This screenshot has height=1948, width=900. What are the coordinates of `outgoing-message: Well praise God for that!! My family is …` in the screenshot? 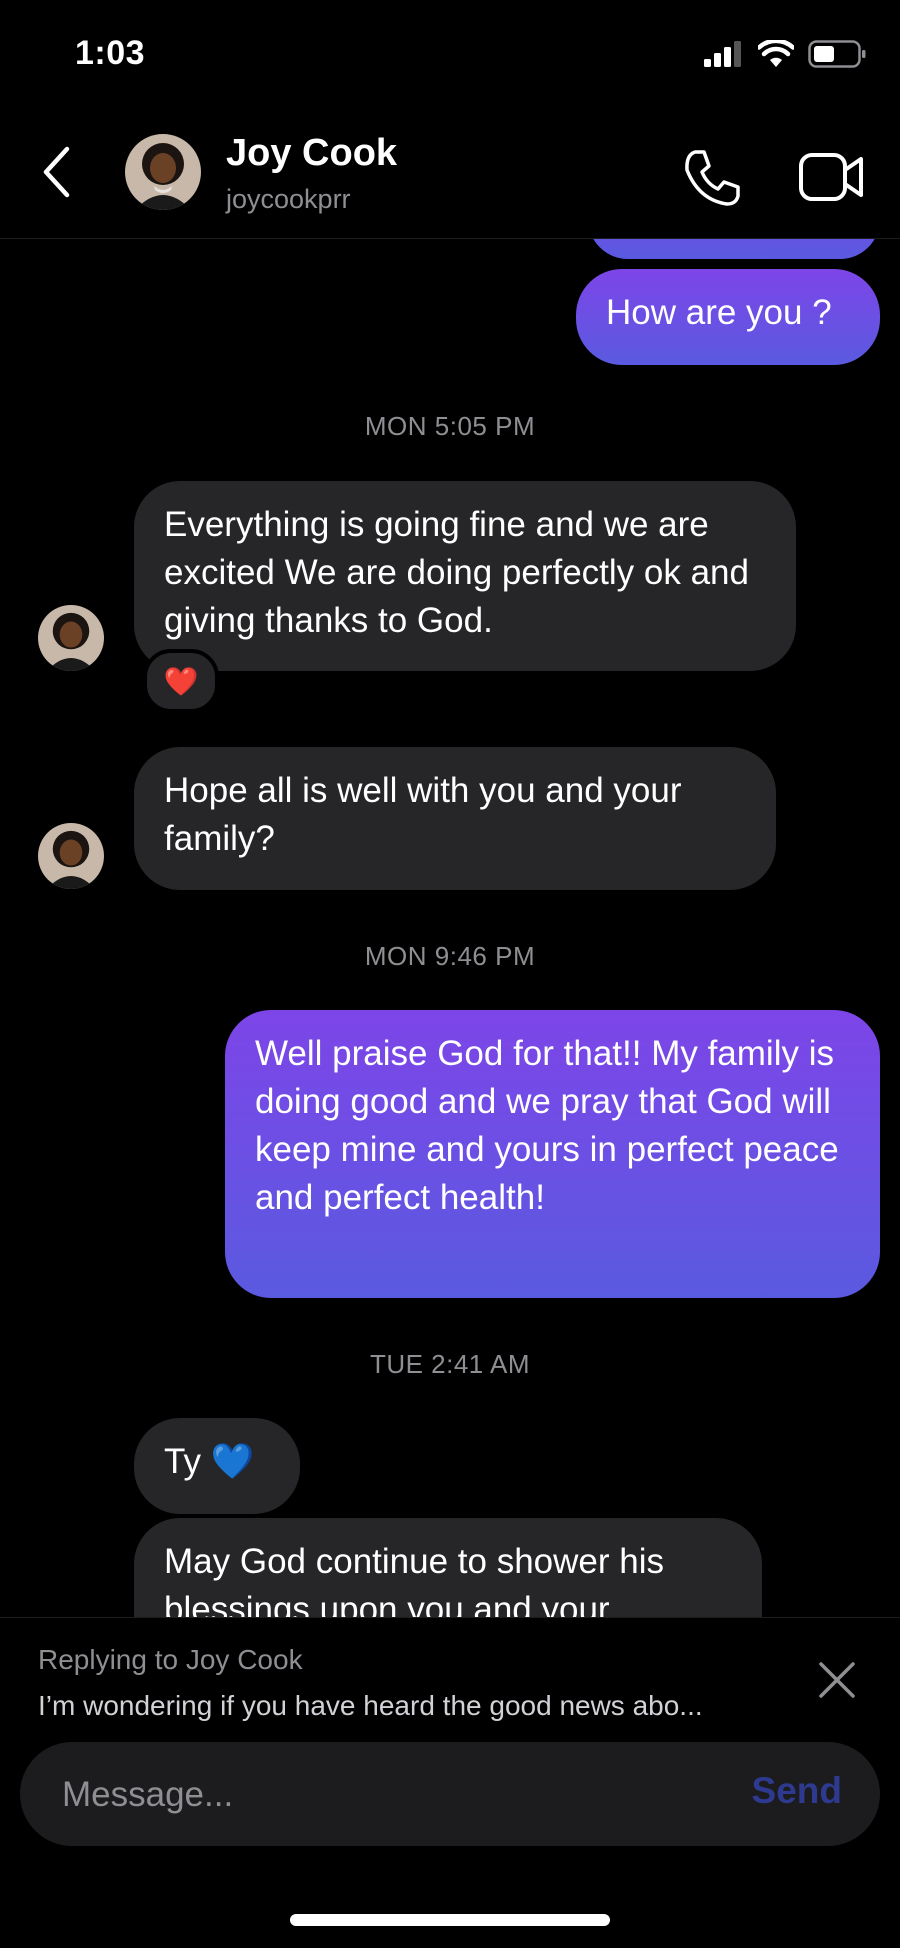 It's located at (552, 1154).